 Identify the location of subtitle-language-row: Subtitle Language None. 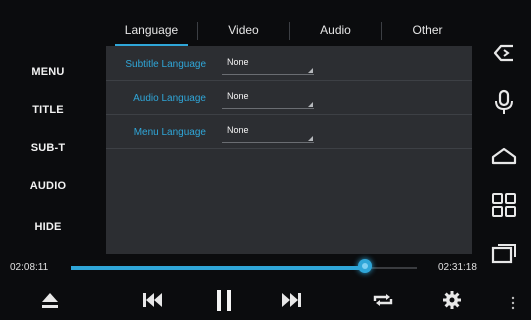
(289, 66).